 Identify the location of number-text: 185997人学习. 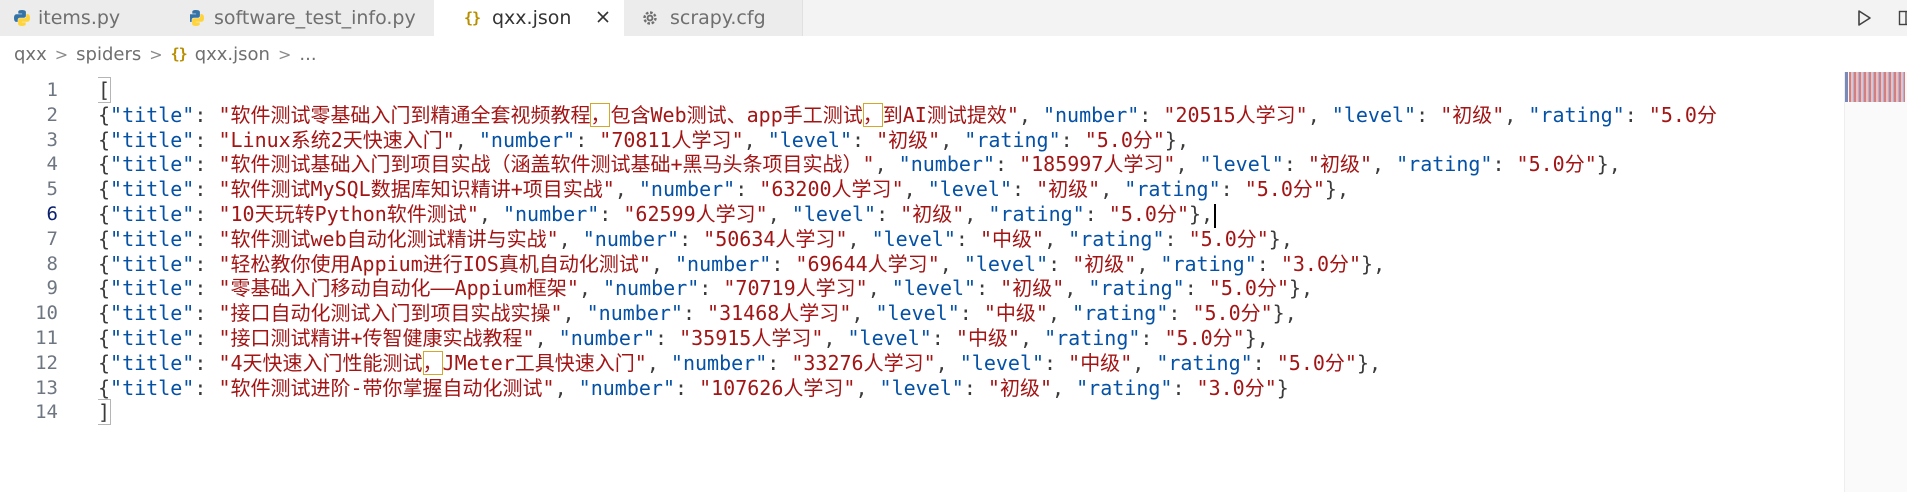
(1097, 164).